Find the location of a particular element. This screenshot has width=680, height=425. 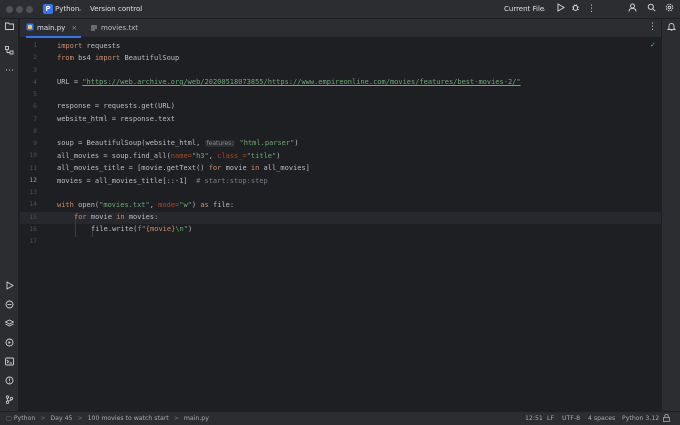

line-number: 11 is located at coordinates (33, 167).